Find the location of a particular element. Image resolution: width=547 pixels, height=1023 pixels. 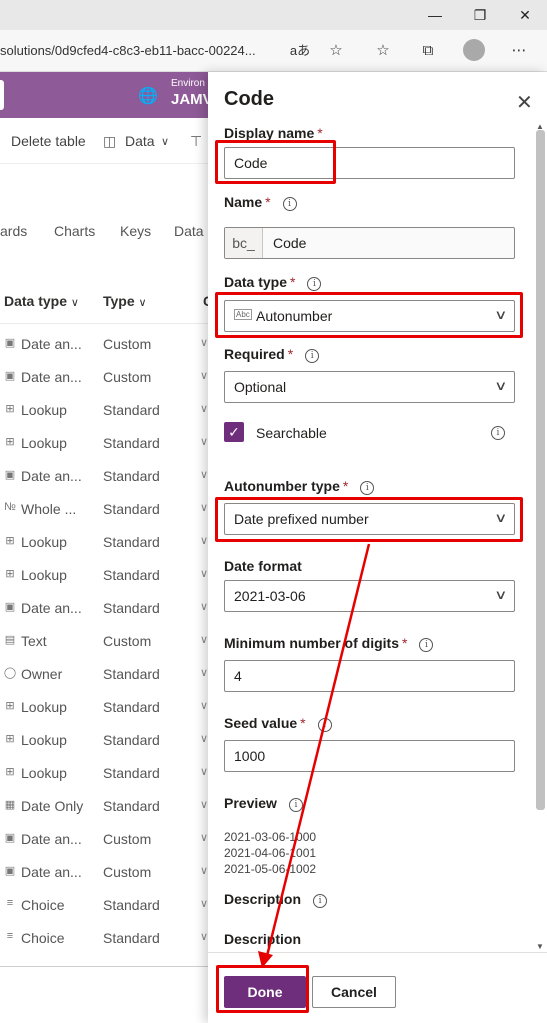

profile-avatar is located at coordinates (474, 50).